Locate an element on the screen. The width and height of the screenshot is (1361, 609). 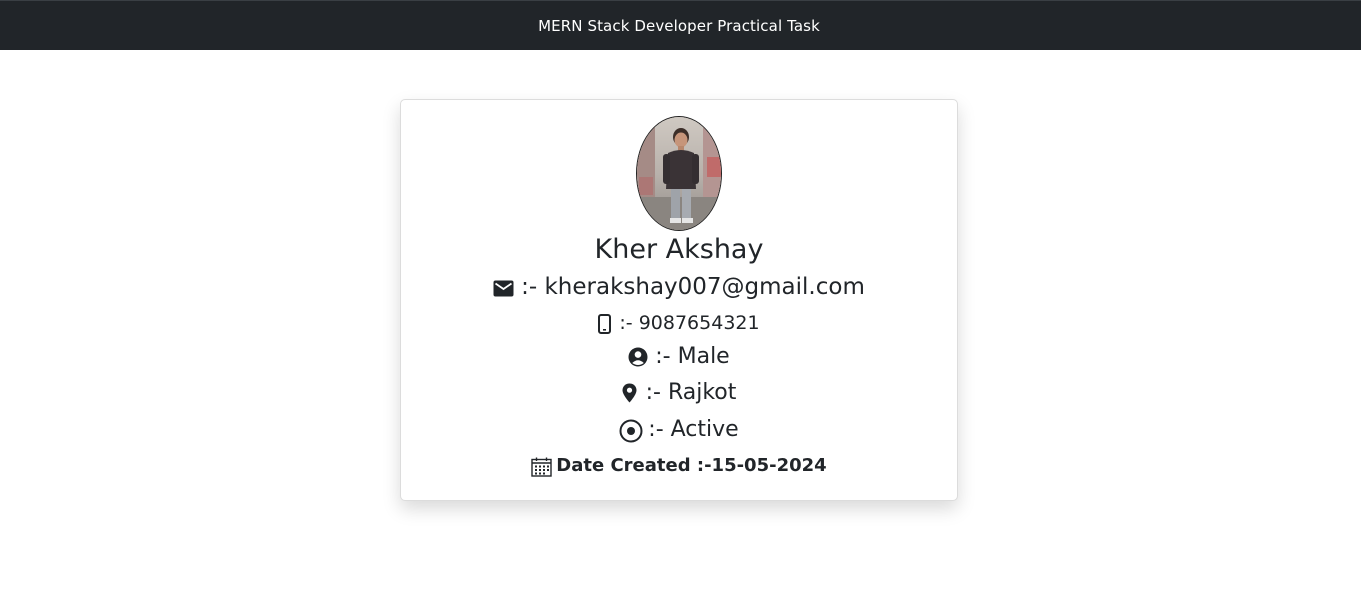
map-pin-icon is located at coordinates (629, 393).